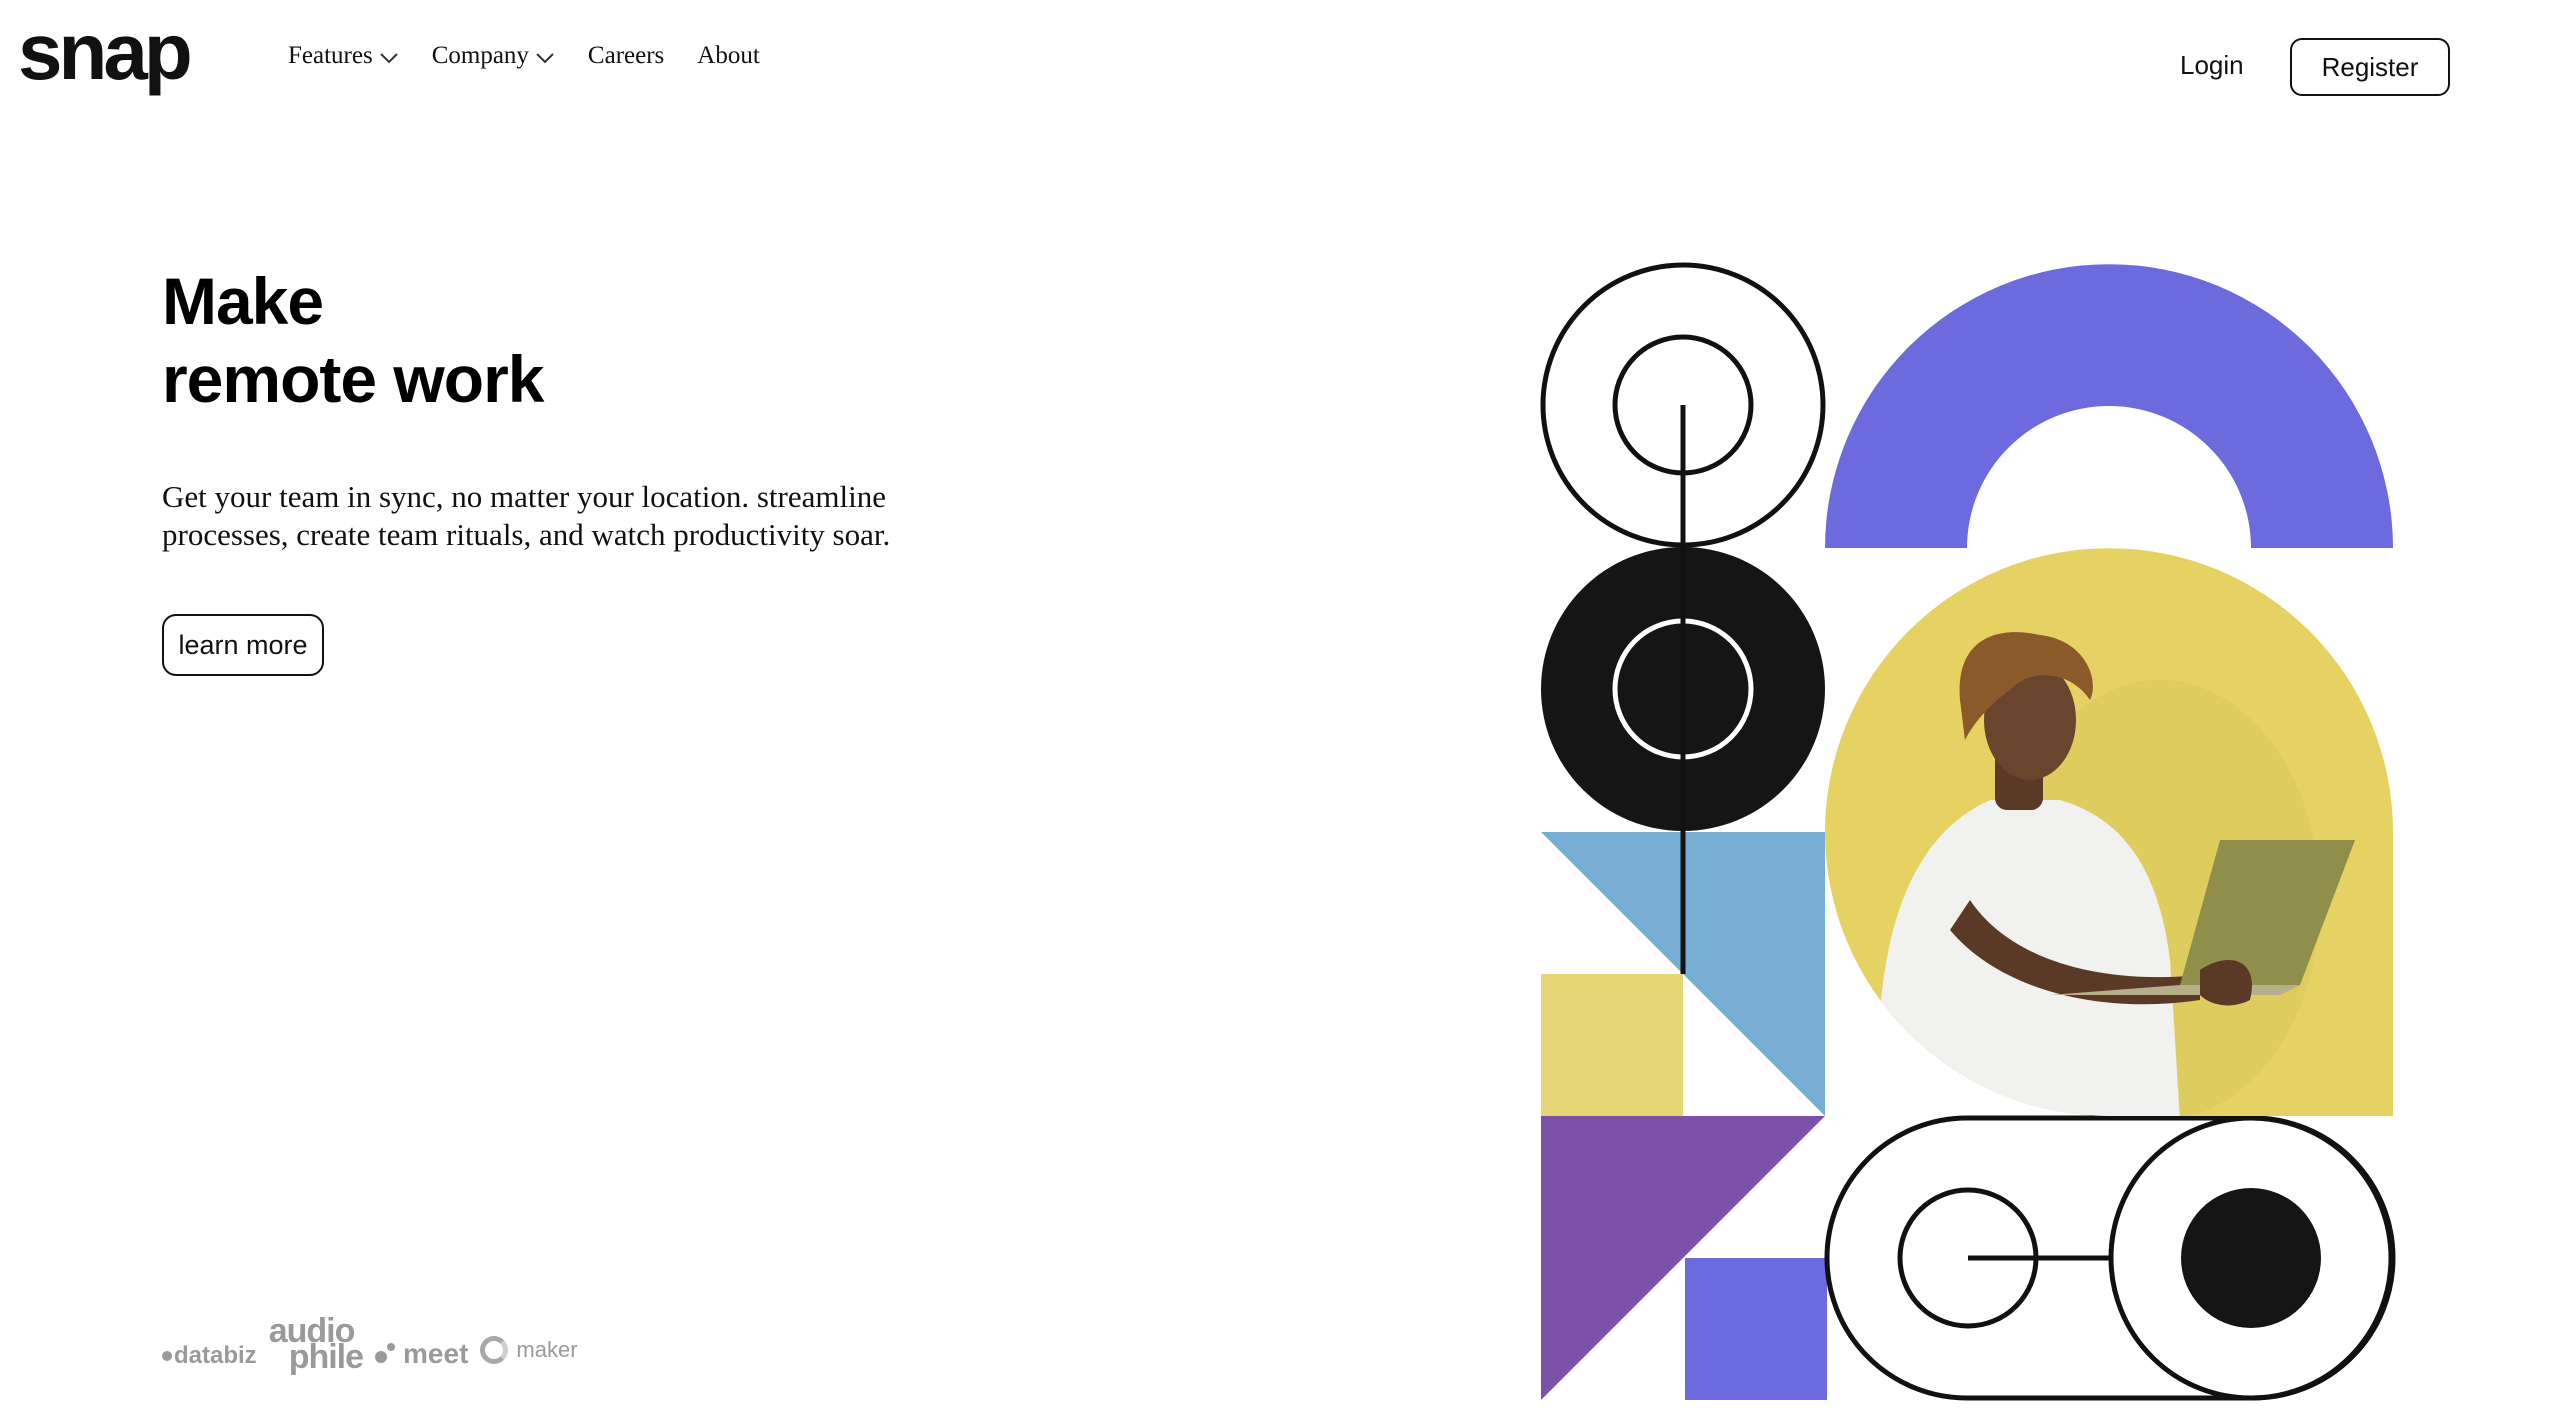  I want to click on person-hand, so click(2226, 983).